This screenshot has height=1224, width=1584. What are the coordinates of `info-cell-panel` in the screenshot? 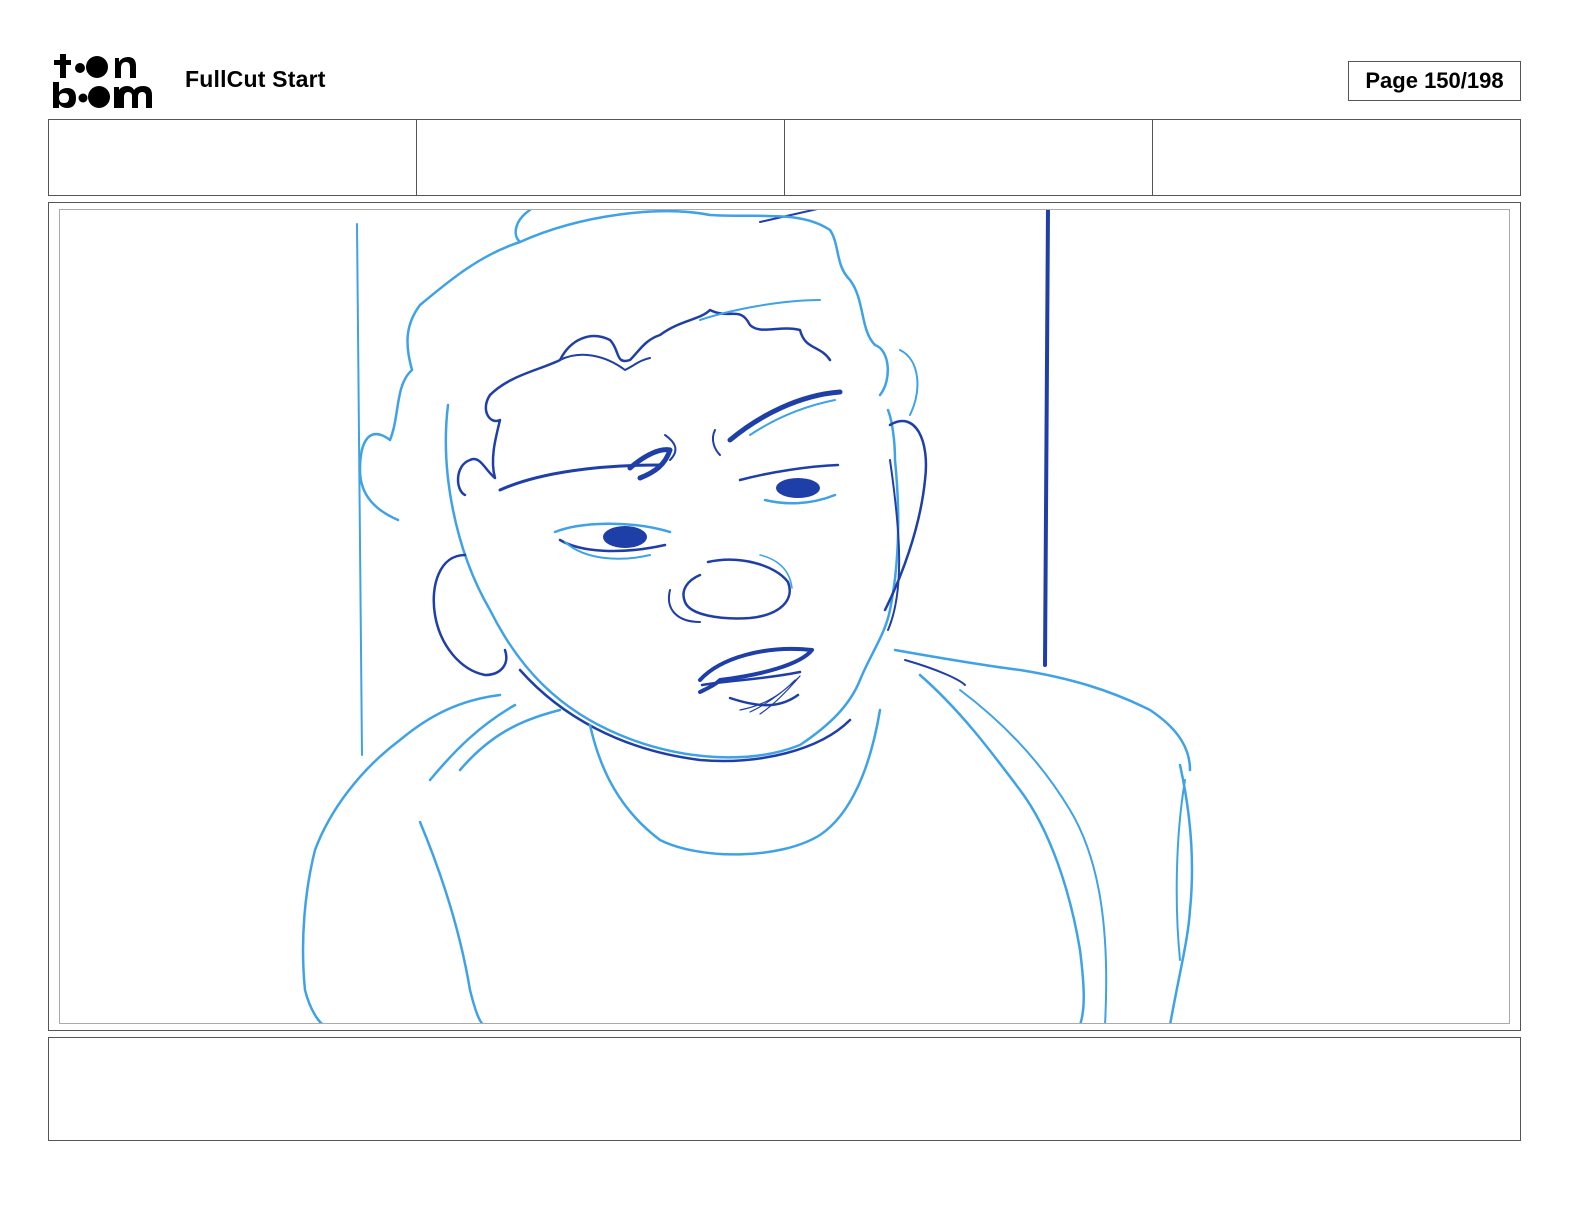 It's located at (601, 157).